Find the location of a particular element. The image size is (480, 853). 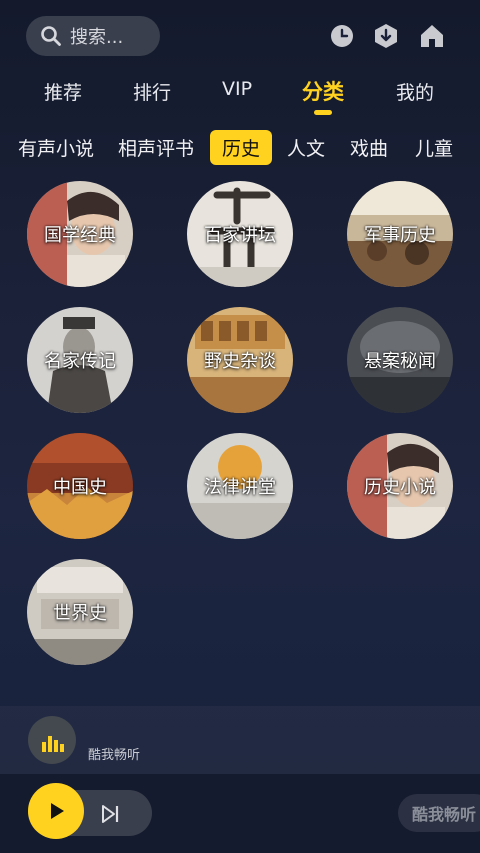

category-world-history: 世界史 is located at coordinates (80, 612).